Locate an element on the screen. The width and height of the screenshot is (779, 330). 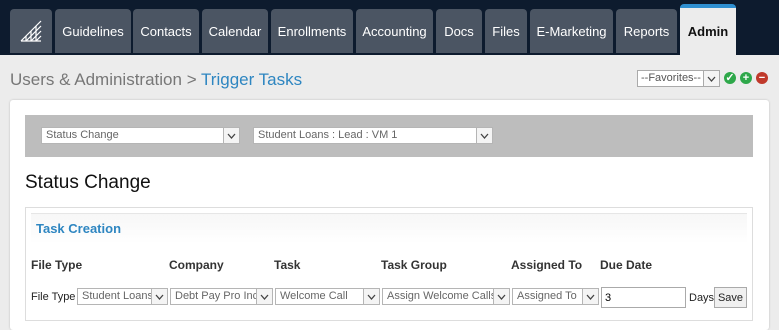
add-icon: + is located at coordinates (746, 78).